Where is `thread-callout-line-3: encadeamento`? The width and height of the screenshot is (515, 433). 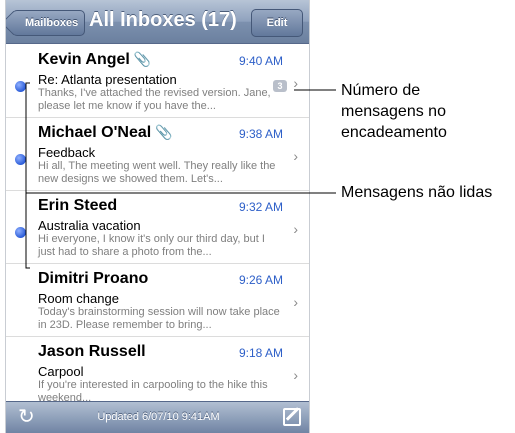
thread-callout-line-3: encadeamento is located at coordinates (394, 132).